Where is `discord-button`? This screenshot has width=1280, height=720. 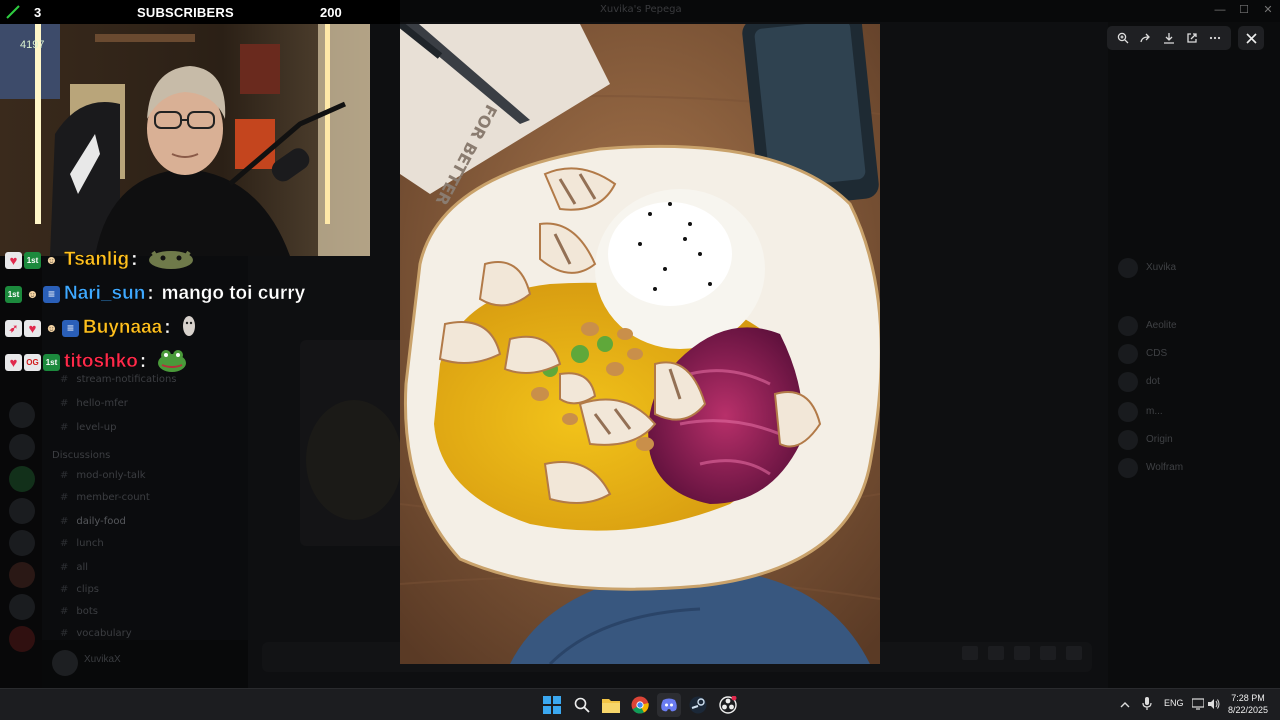 discord-button is located at coordinates (669, 705).